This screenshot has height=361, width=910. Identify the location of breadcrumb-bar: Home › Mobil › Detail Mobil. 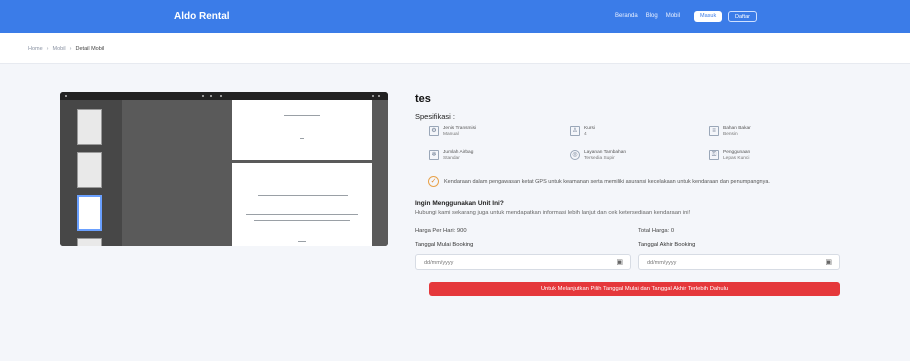
(455, 48).